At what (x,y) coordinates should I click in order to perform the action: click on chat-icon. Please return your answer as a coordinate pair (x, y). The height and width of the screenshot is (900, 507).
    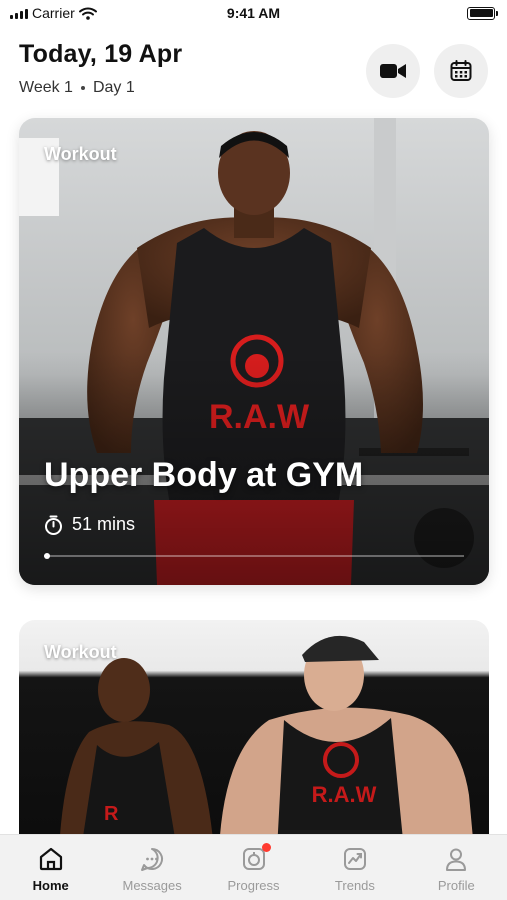
    Looking at the image, I should click on (152, 859).